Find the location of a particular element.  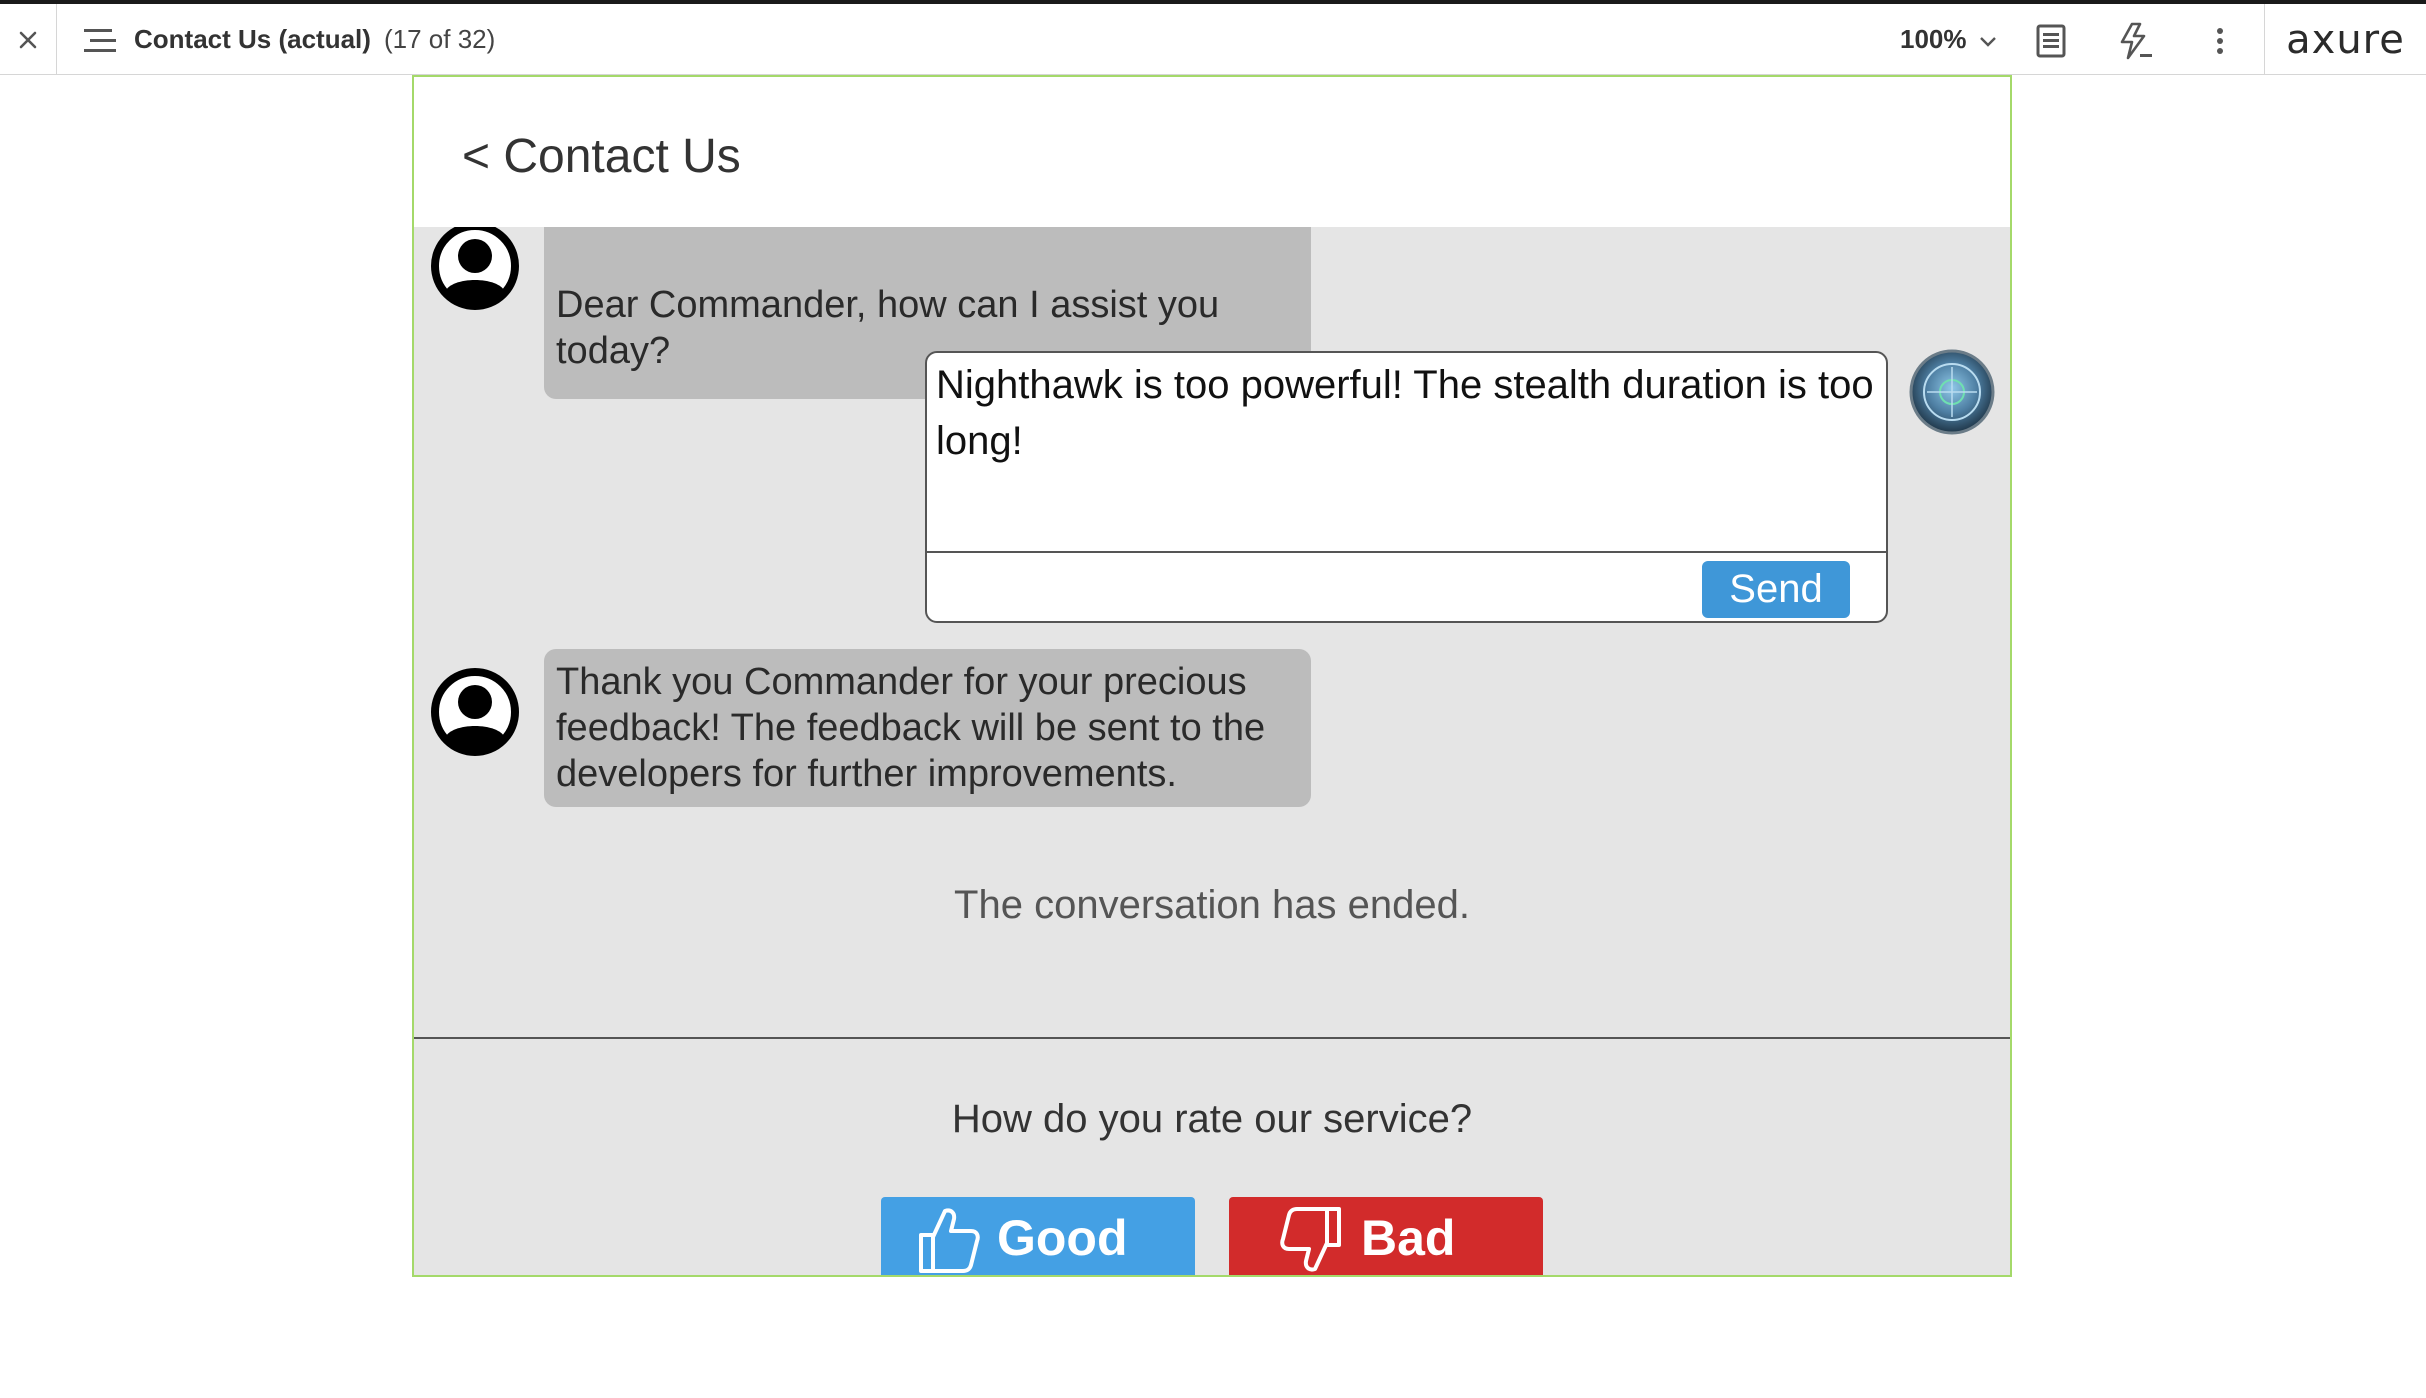

notes-icon is located at coordinates (2051, 41).